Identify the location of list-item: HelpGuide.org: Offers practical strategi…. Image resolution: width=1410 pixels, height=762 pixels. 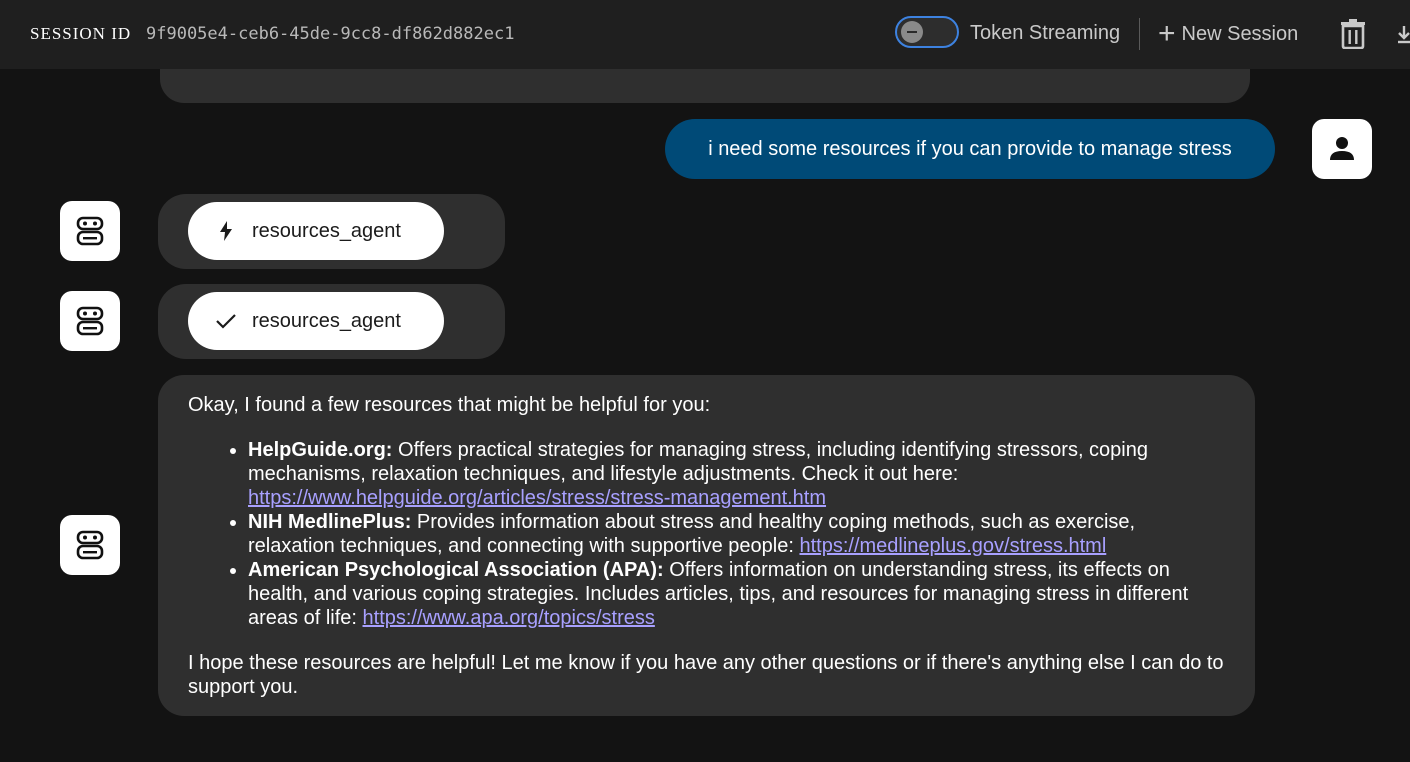
(736, 474).